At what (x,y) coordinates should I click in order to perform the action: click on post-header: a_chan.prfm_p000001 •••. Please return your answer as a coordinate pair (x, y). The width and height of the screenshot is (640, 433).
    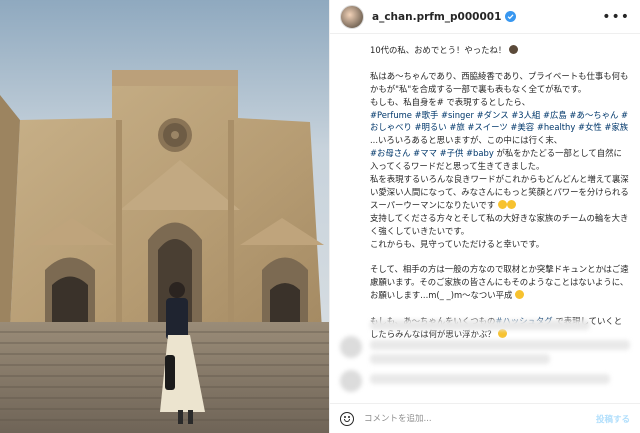
    Looking at the image, I should click on (485, 17).